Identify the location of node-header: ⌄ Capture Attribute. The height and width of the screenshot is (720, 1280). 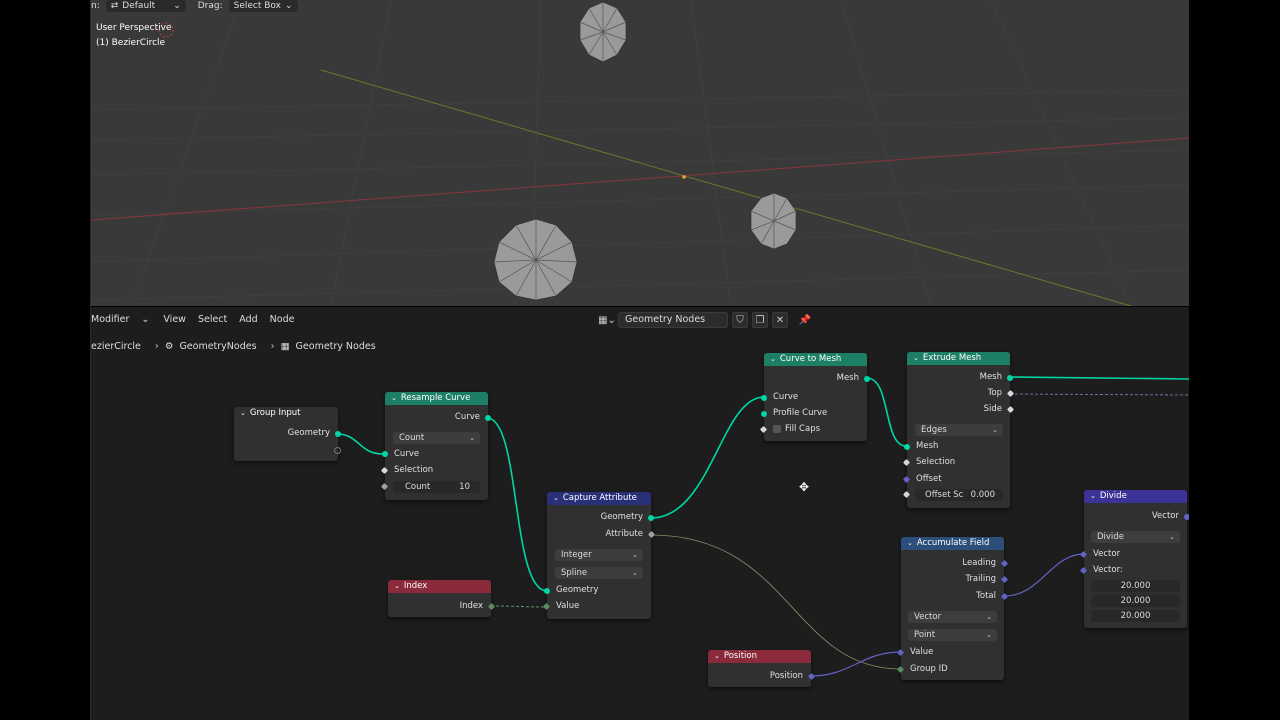
(599, 498).